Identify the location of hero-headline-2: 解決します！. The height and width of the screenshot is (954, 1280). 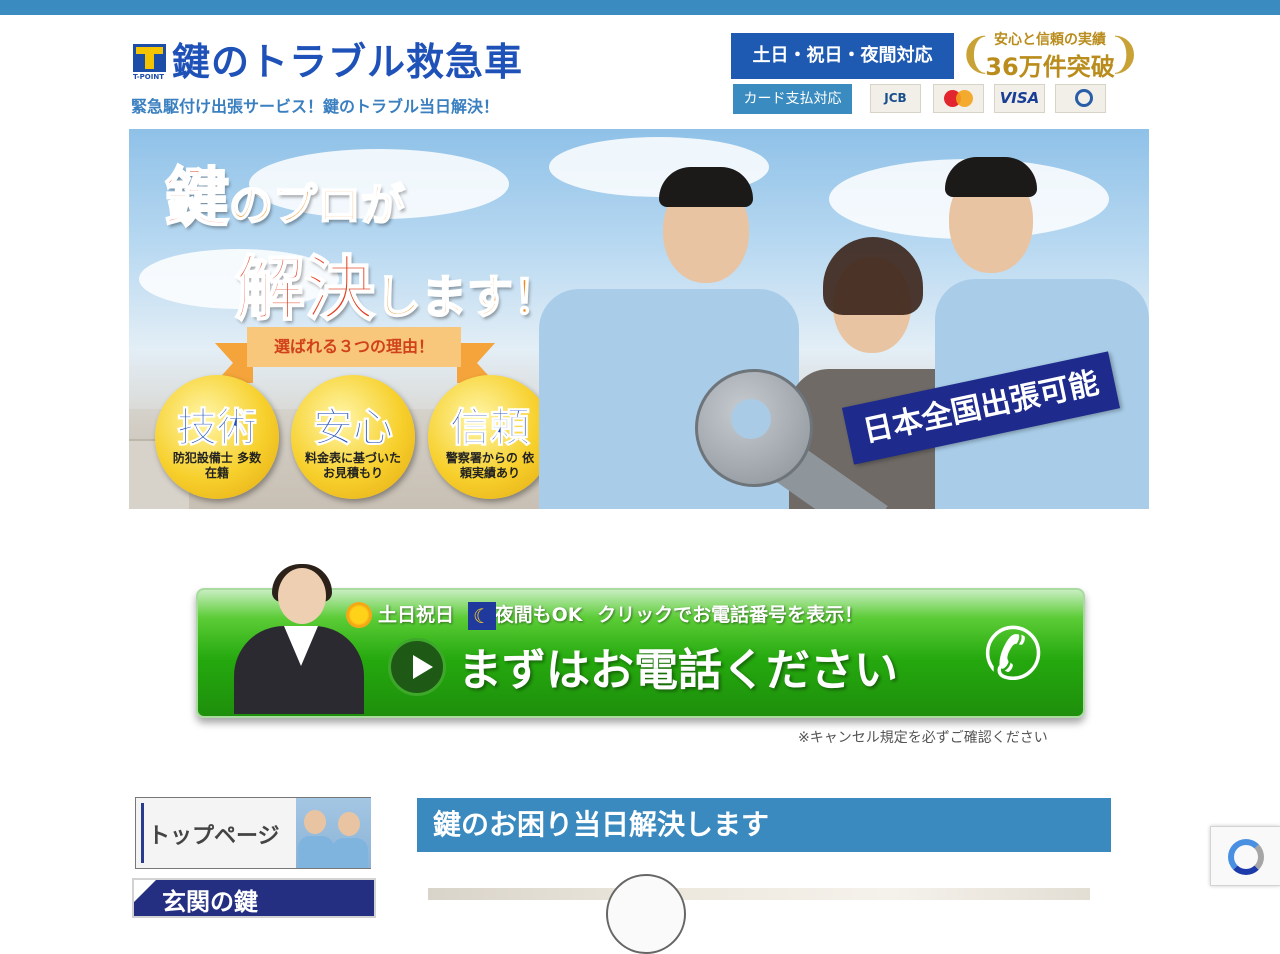
(397, 283).